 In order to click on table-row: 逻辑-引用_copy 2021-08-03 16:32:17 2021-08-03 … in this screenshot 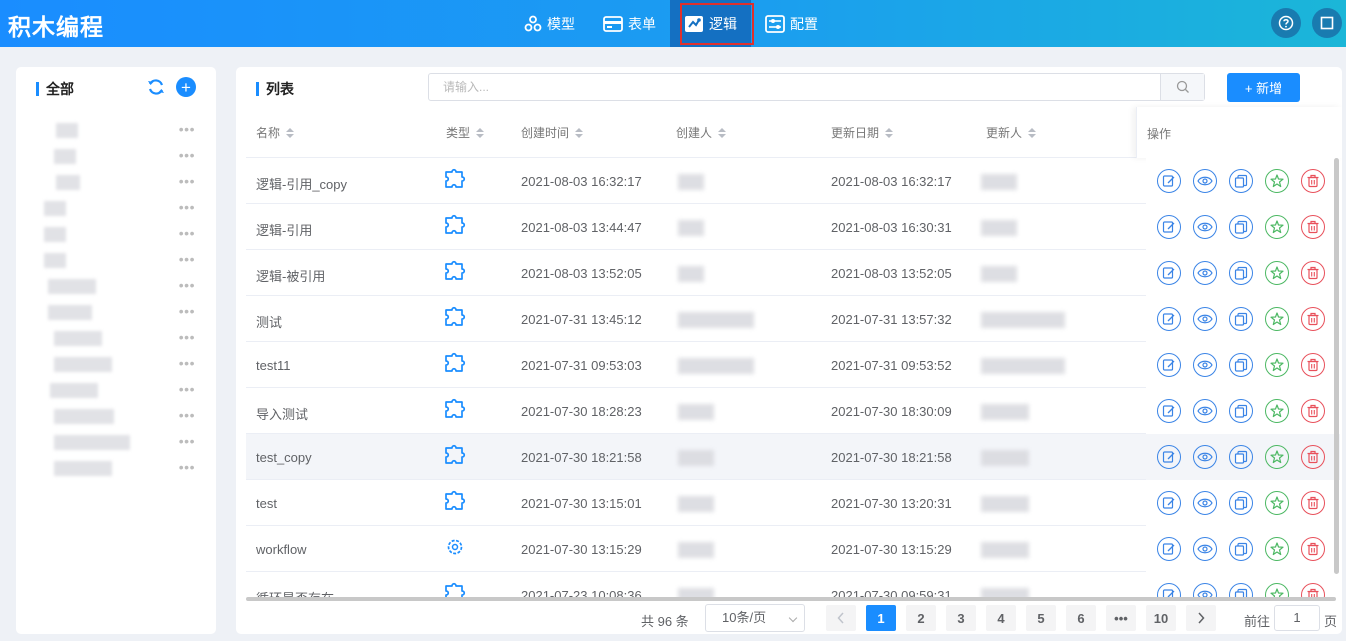, I will do `click(793, 181)`.